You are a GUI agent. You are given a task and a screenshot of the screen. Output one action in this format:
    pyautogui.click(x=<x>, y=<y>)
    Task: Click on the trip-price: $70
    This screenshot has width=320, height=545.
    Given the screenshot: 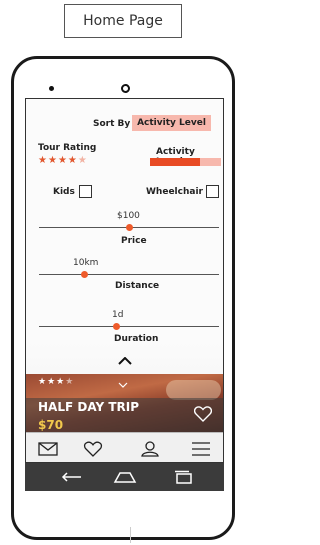 What is the action you would take?
    pyautogui.click(x=51, y=425)
    